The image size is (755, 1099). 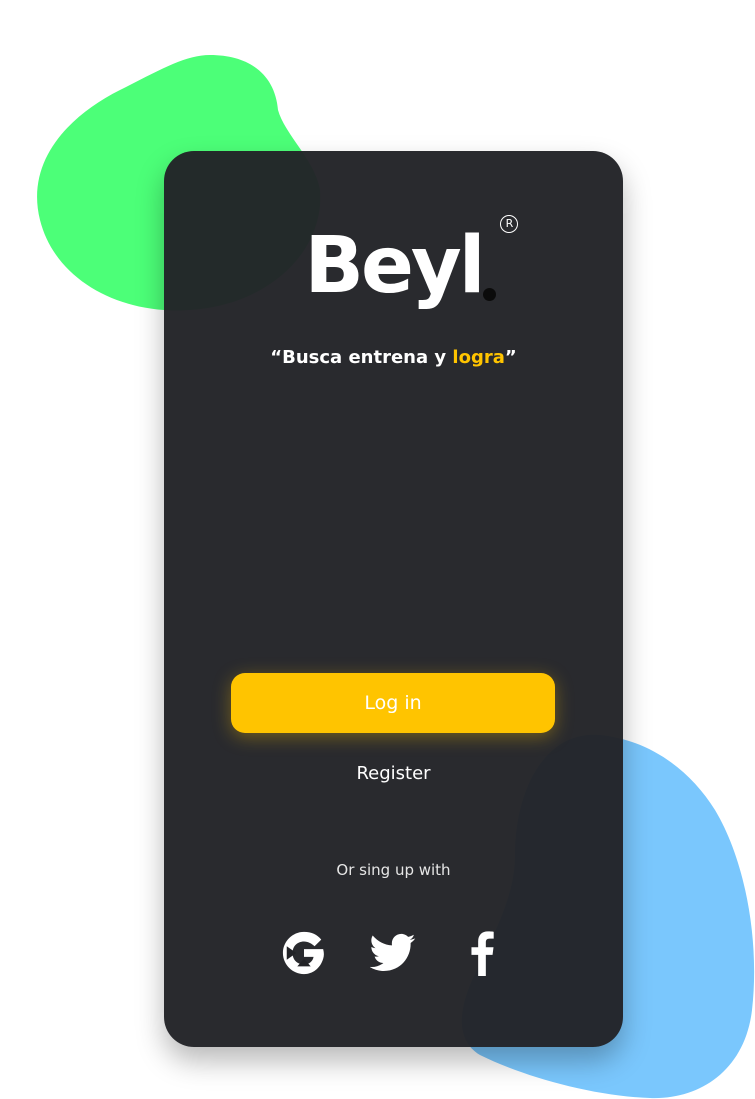 I want to click on login-button: Log in, so click(x=393, y=703).